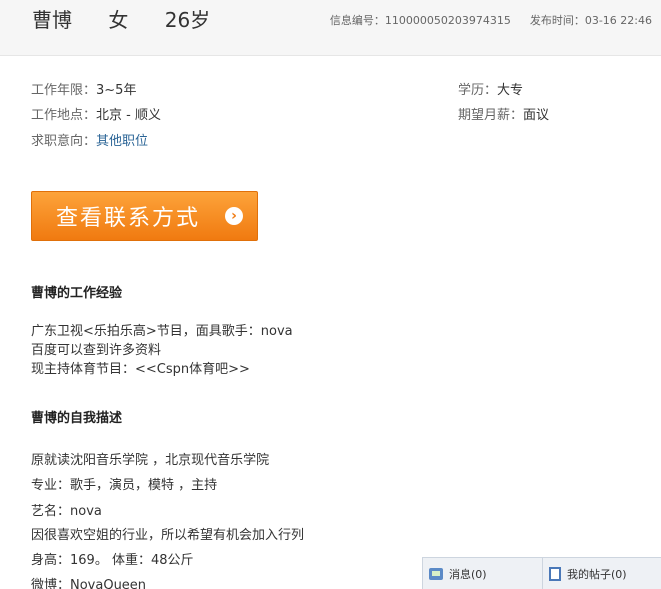  What do you see at coordinates (112, 560) in the screenshot?
I see `self-description-line: 身高：169。 体重：48公斤` at bounding box center [112, 560].